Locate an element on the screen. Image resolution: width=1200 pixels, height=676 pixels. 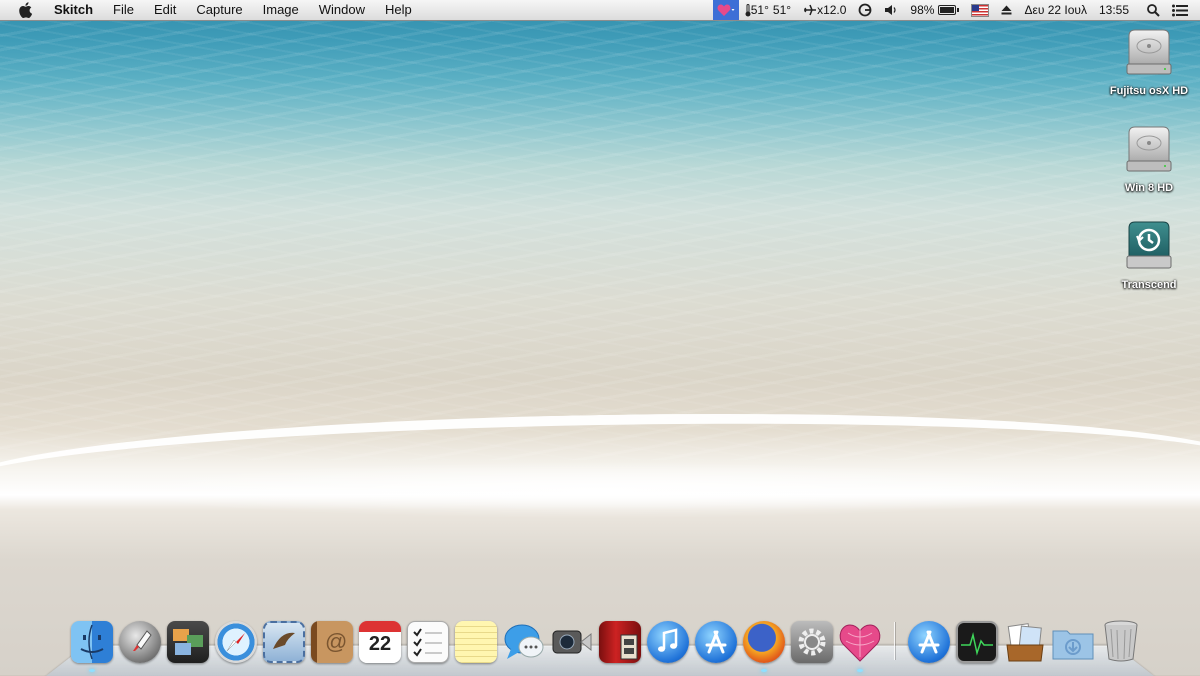
dock-safari is located at coordinates (236, 642).